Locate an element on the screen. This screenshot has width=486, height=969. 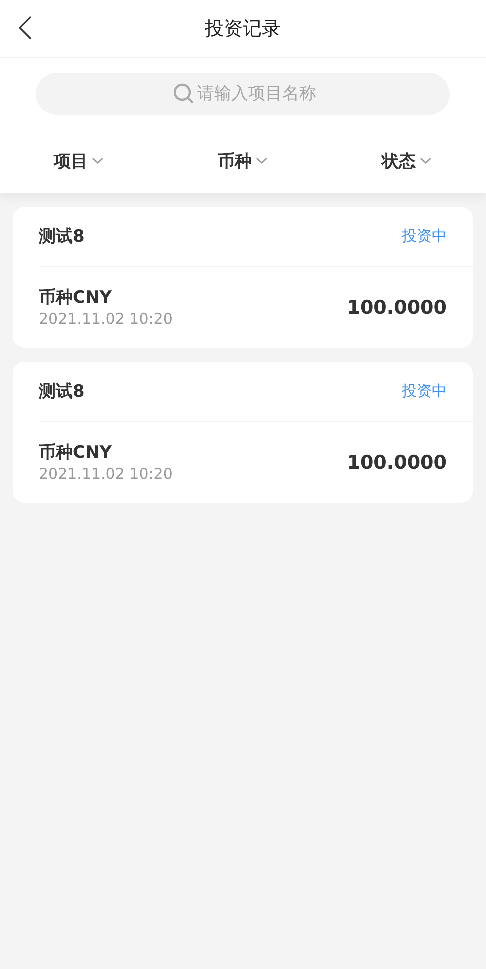
filter-dropdown: 状态 is located at coordinates (407, 161).